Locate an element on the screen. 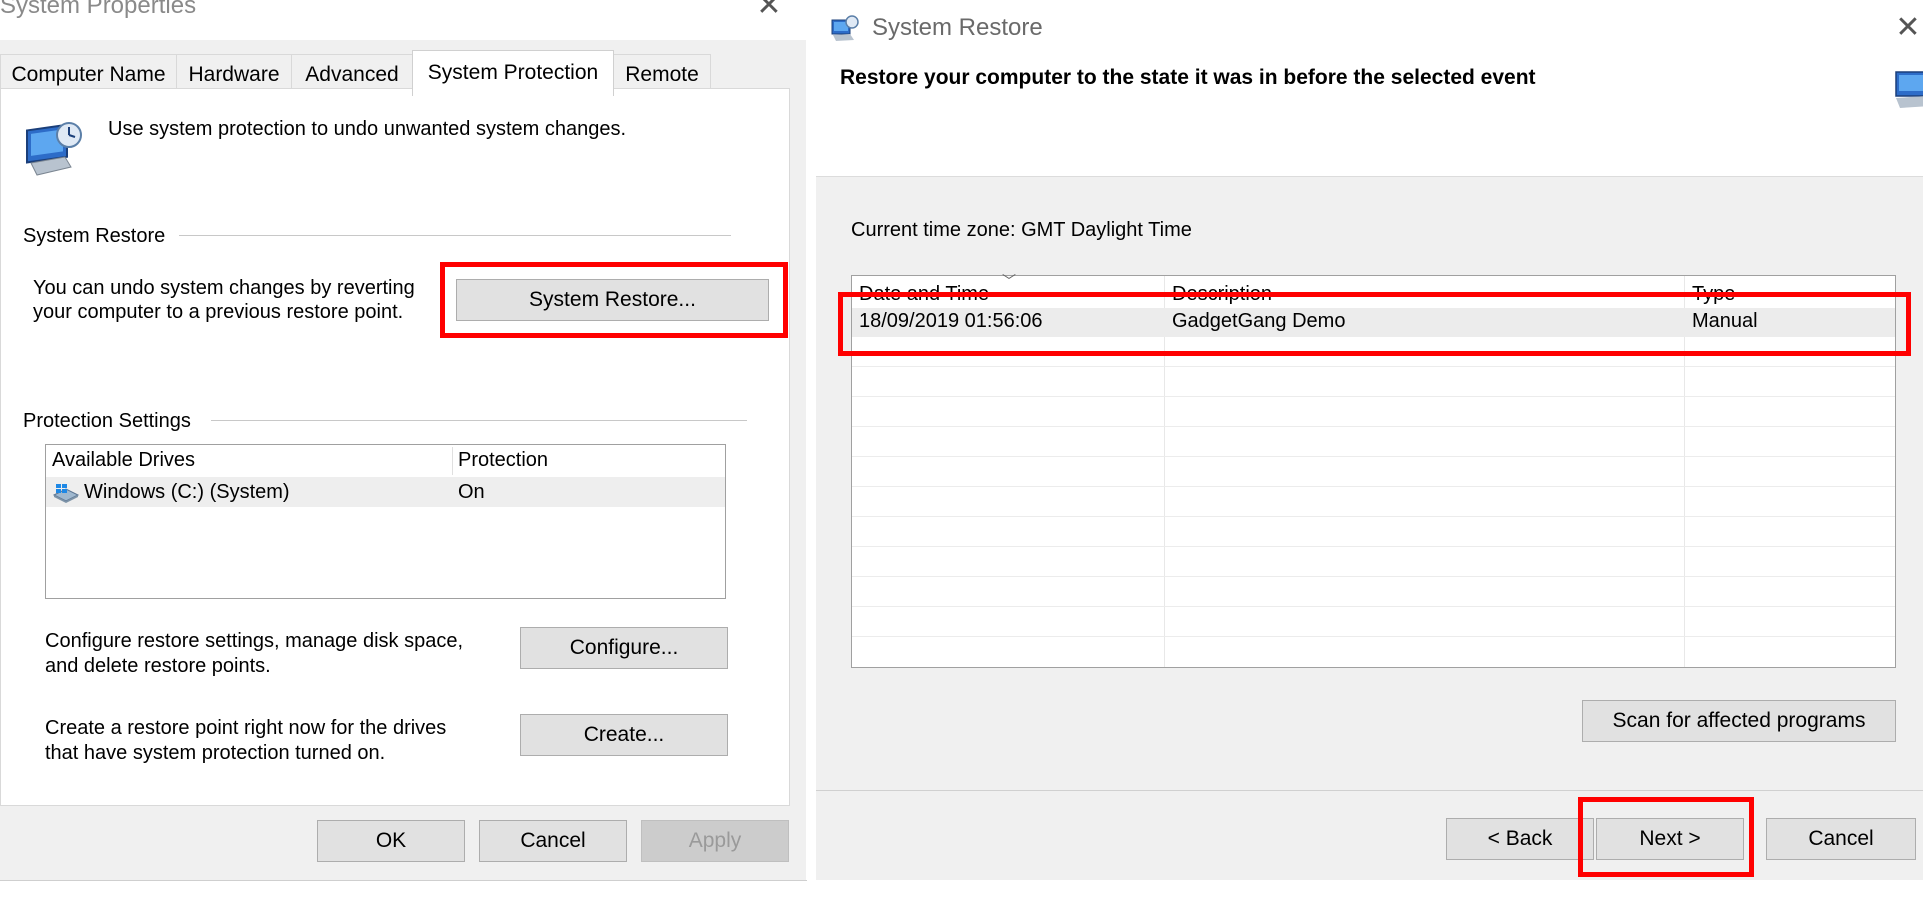 The width and height of the screenshot is (1923, 901). system-restore-heading: System Restore is located at coordinates (94, 236).